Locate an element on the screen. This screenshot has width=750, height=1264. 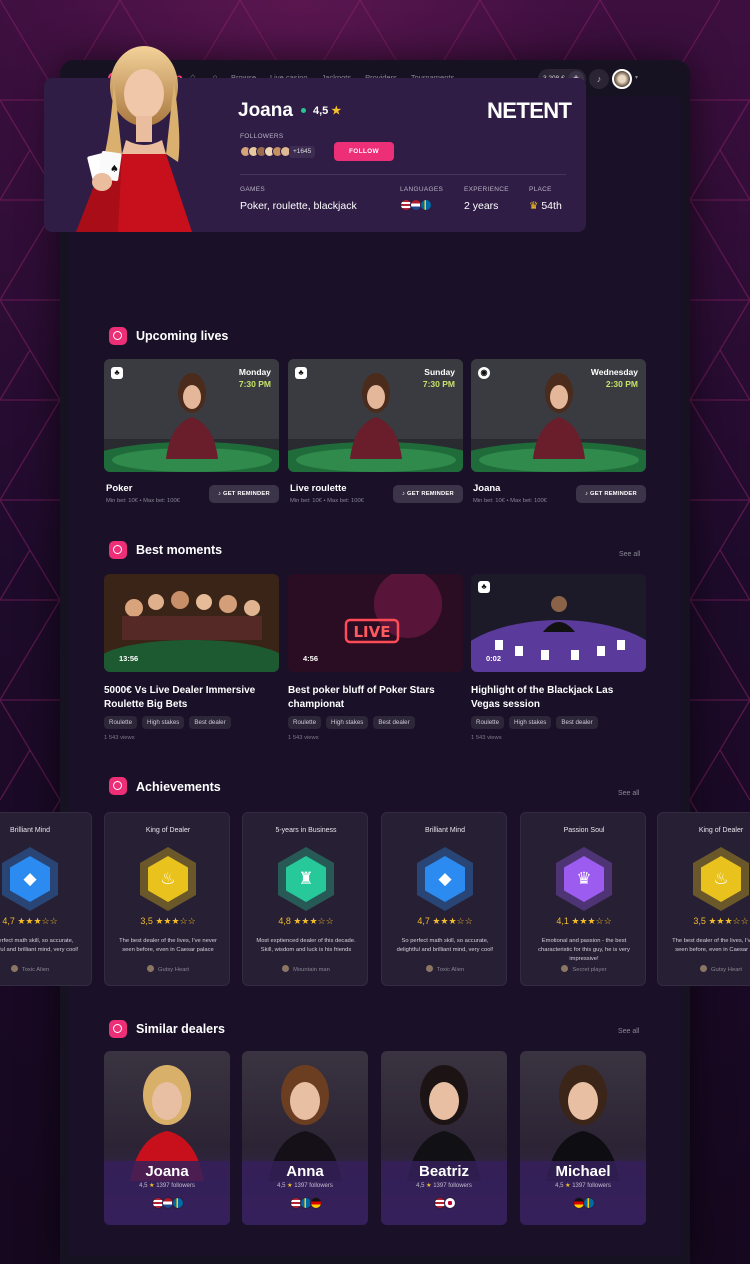
profile-divider is located at coordinates (403, 174).